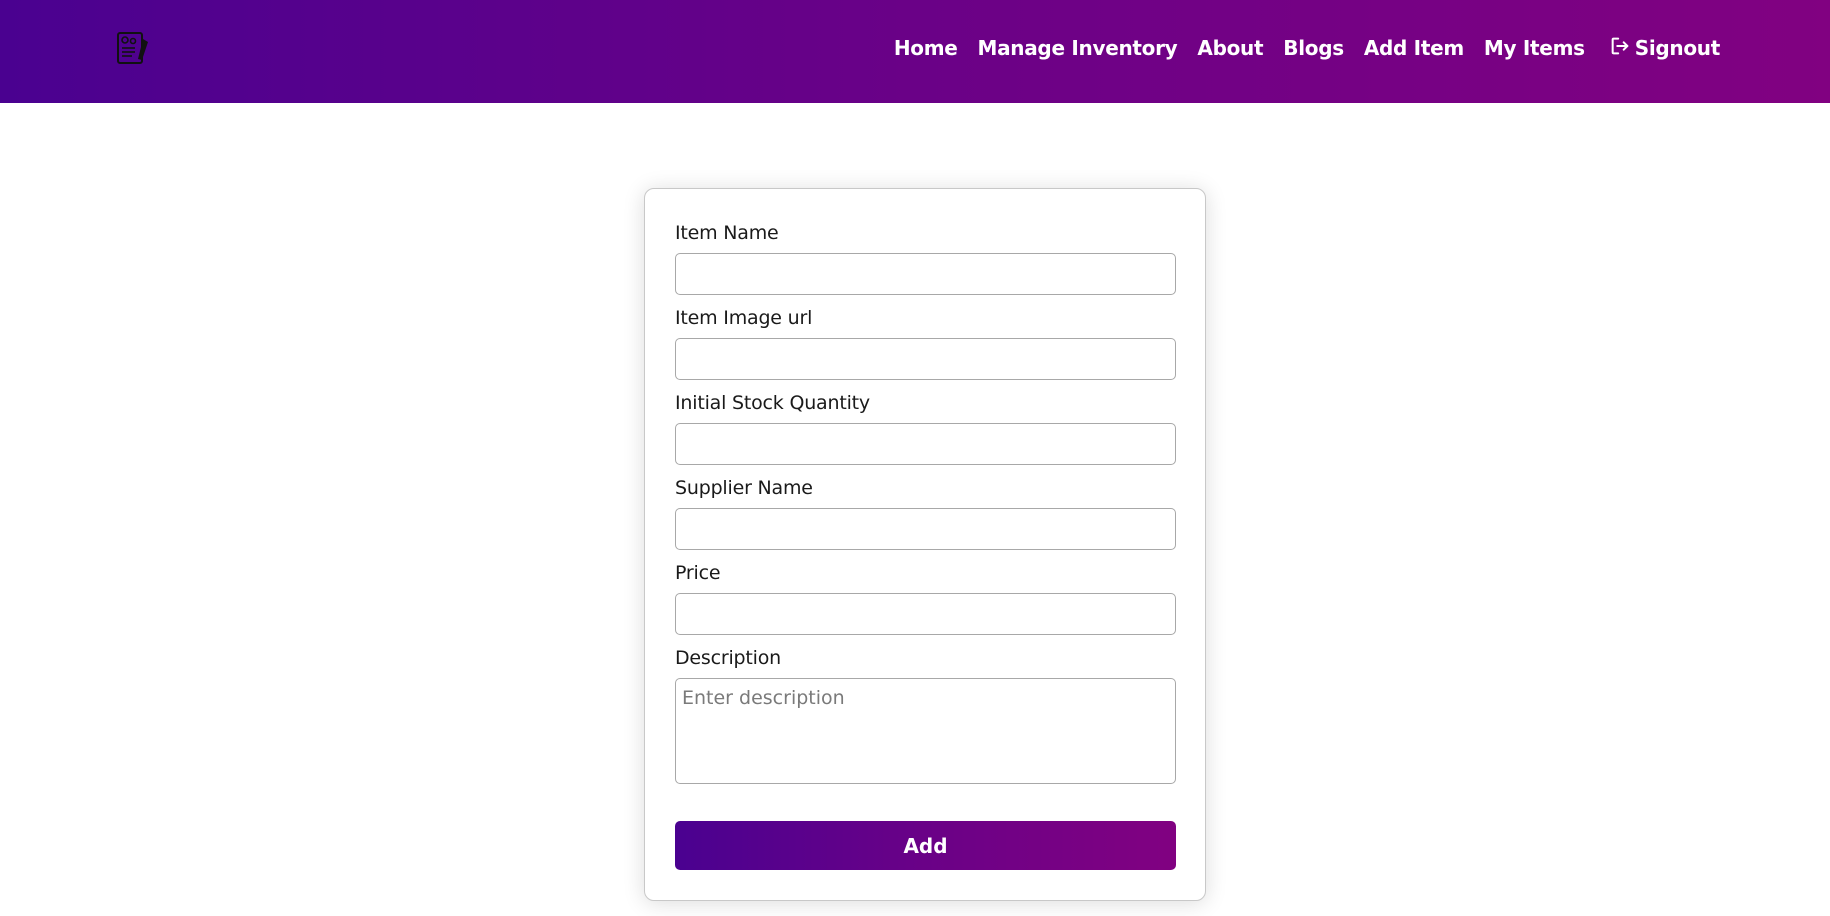  Describe the element at coordinates (1078, 48) in the screenshot. I see `nav-link-manage-inventory: Manage Inventory` at that location.